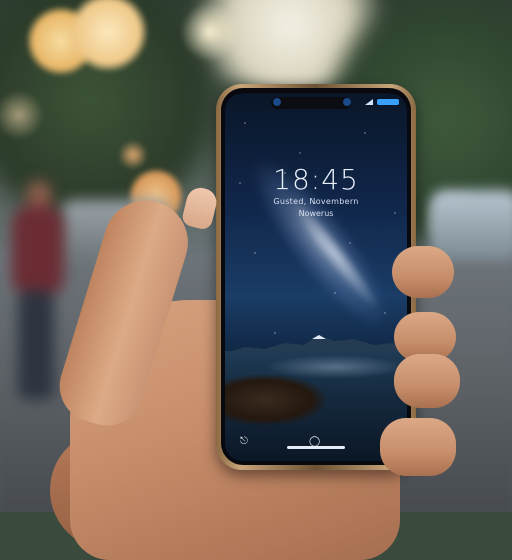 The image size is (512, 560). I want to click on lock-subtext: Nowerus, so click(316, 213).